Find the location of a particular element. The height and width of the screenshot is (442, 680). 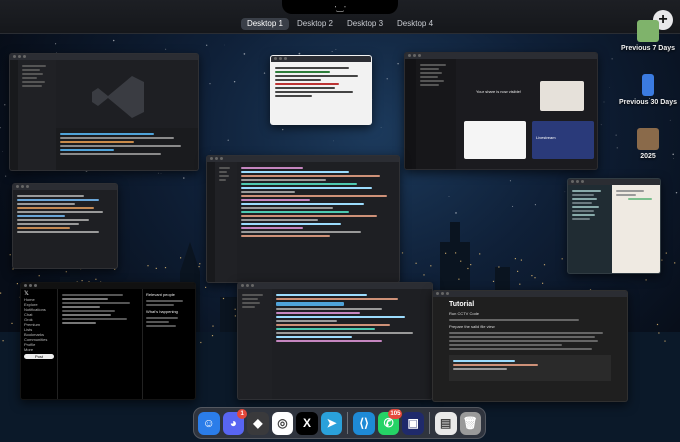

whatsapp-icon: ✆ 105 is located at coordinates (390, 421).